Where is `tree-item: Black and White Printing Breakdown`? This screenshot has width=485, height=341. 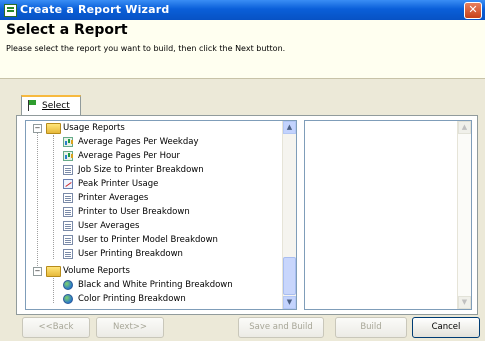
tree-item: Black and White Printing Breakdown is located at coordinates (155, 285).